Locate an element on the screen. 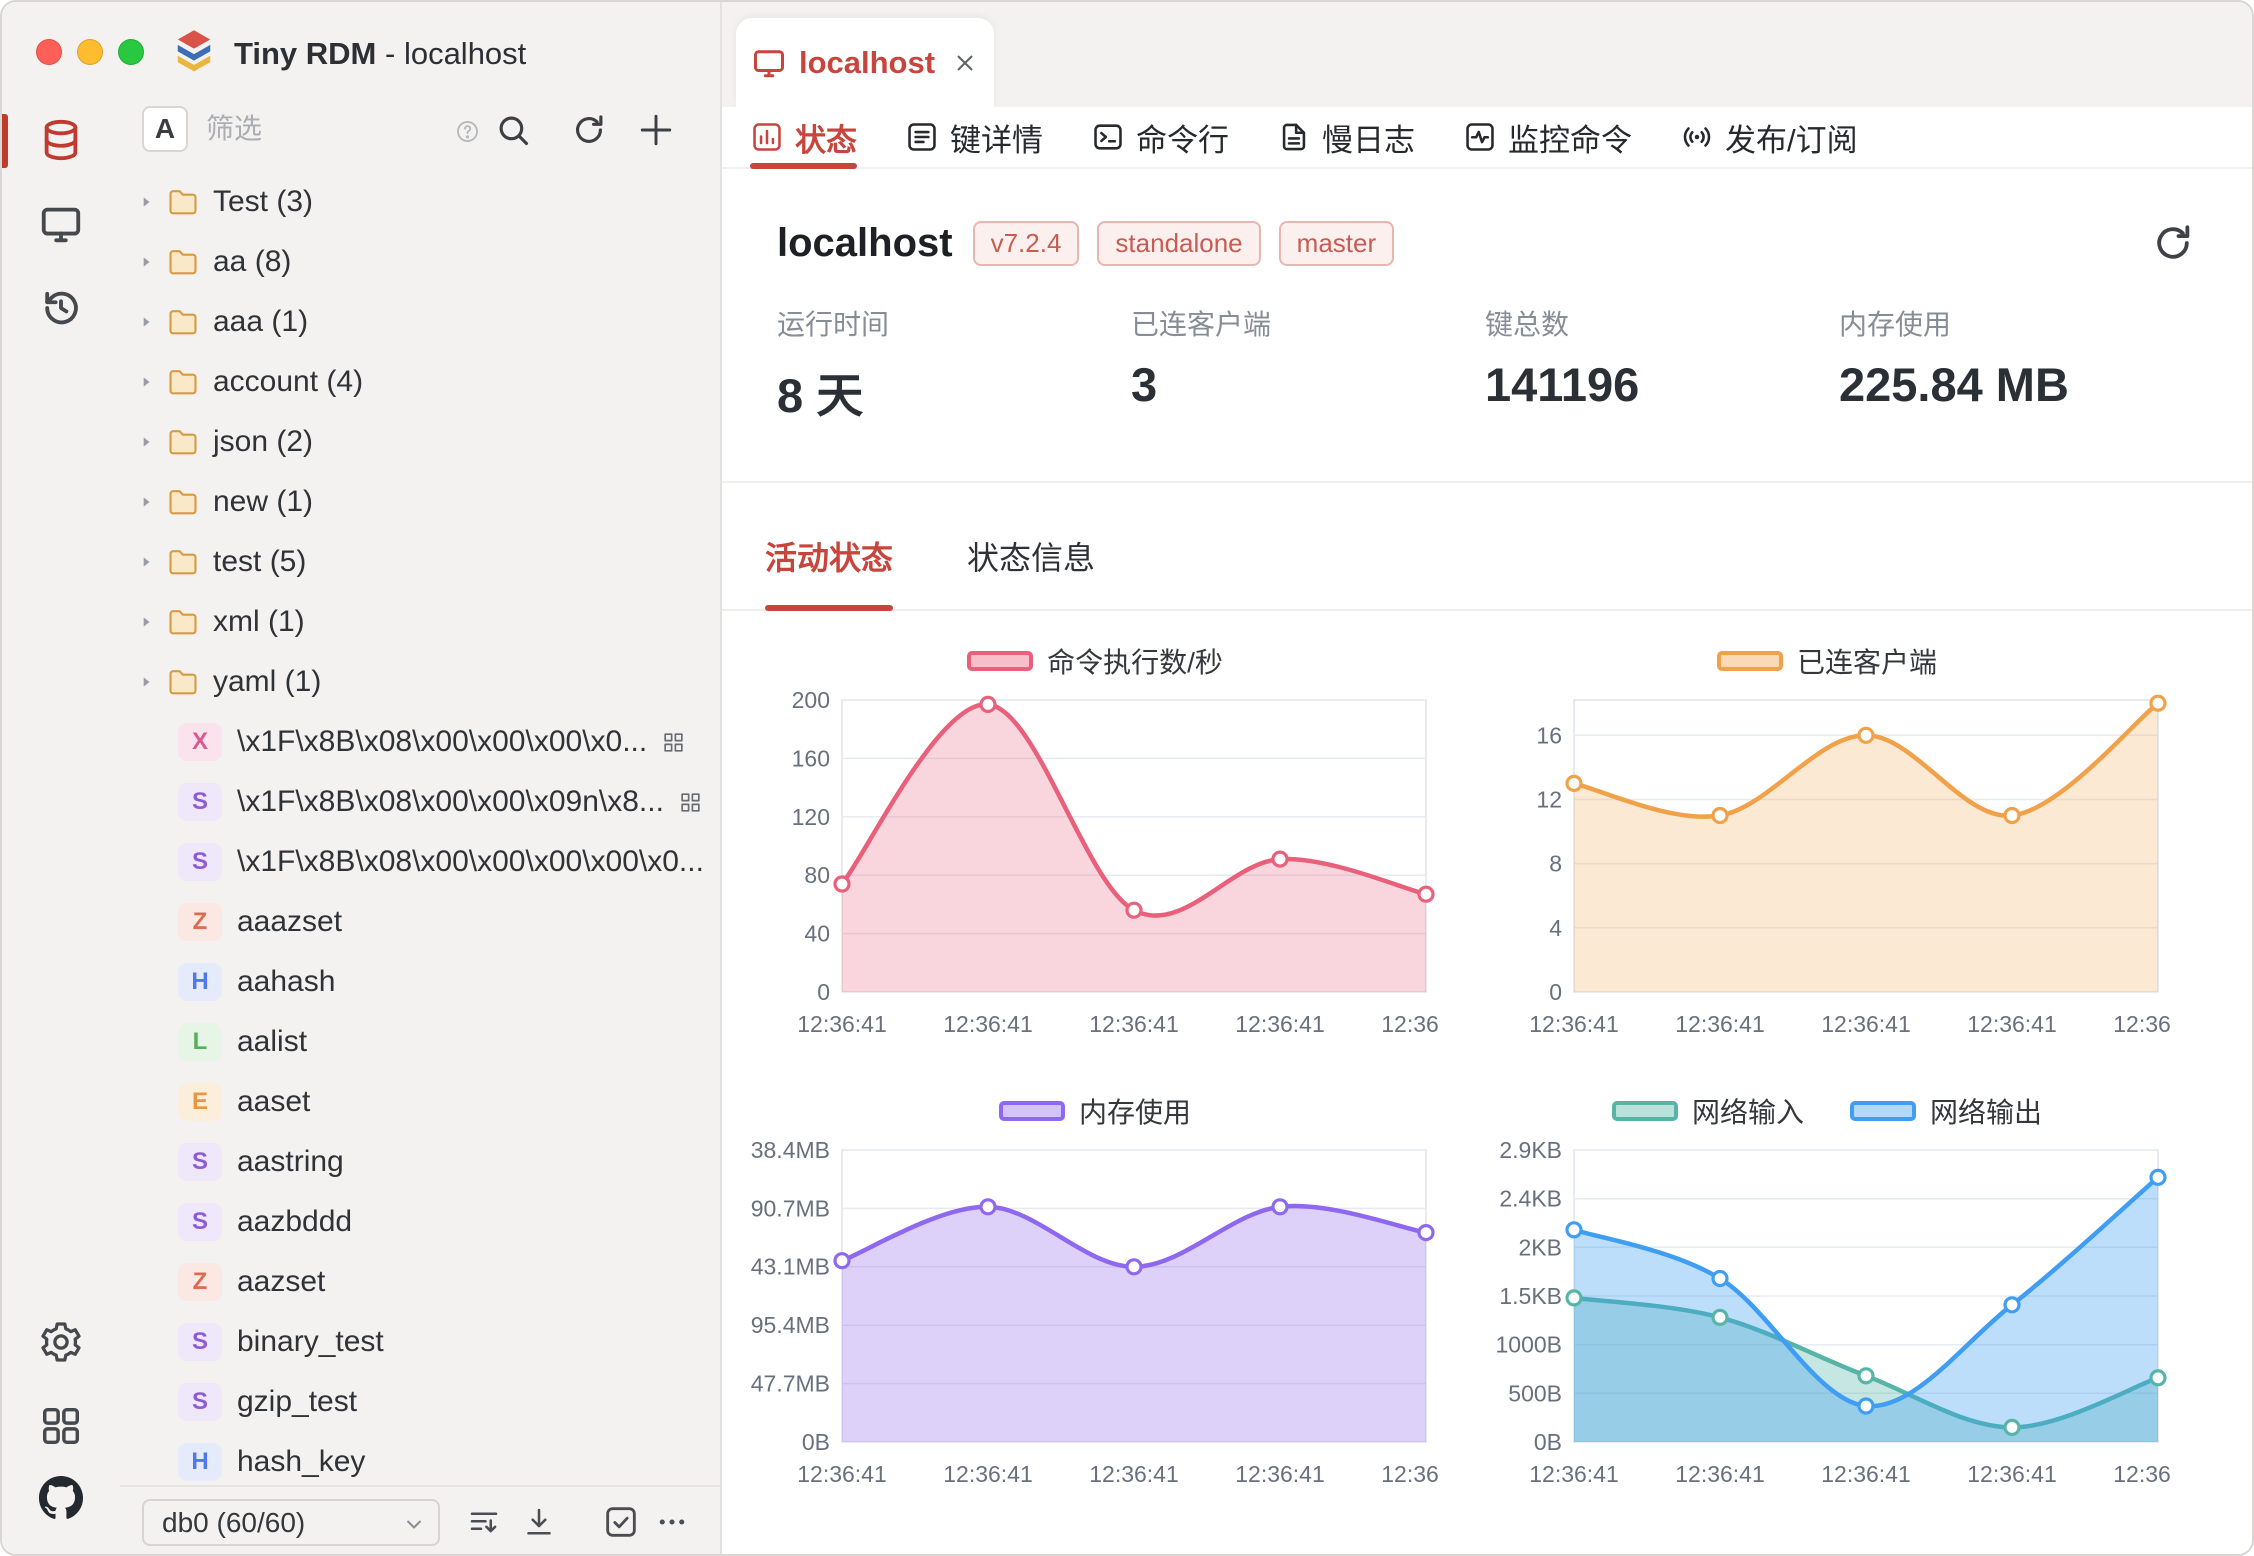 This screenshot has width=2254, height=1556. close-tab-button is located at coordinates (965, 63).